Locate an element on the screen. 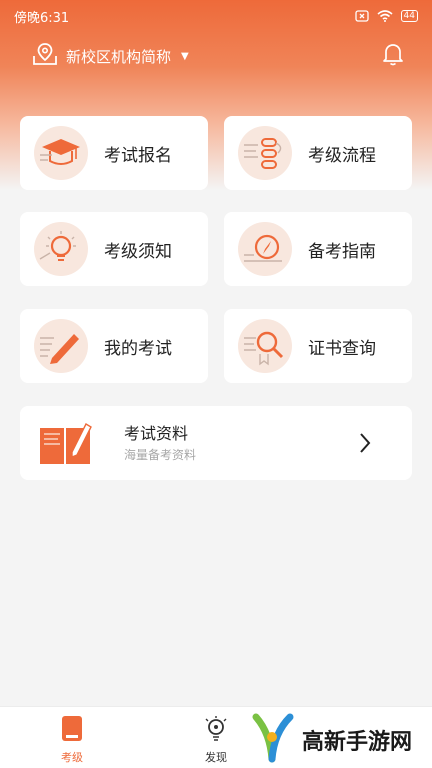 This screenshot has width=432, height=768. exam-materials-card: 考试资料 海量备考资料 is located at coordinates (216, 443).